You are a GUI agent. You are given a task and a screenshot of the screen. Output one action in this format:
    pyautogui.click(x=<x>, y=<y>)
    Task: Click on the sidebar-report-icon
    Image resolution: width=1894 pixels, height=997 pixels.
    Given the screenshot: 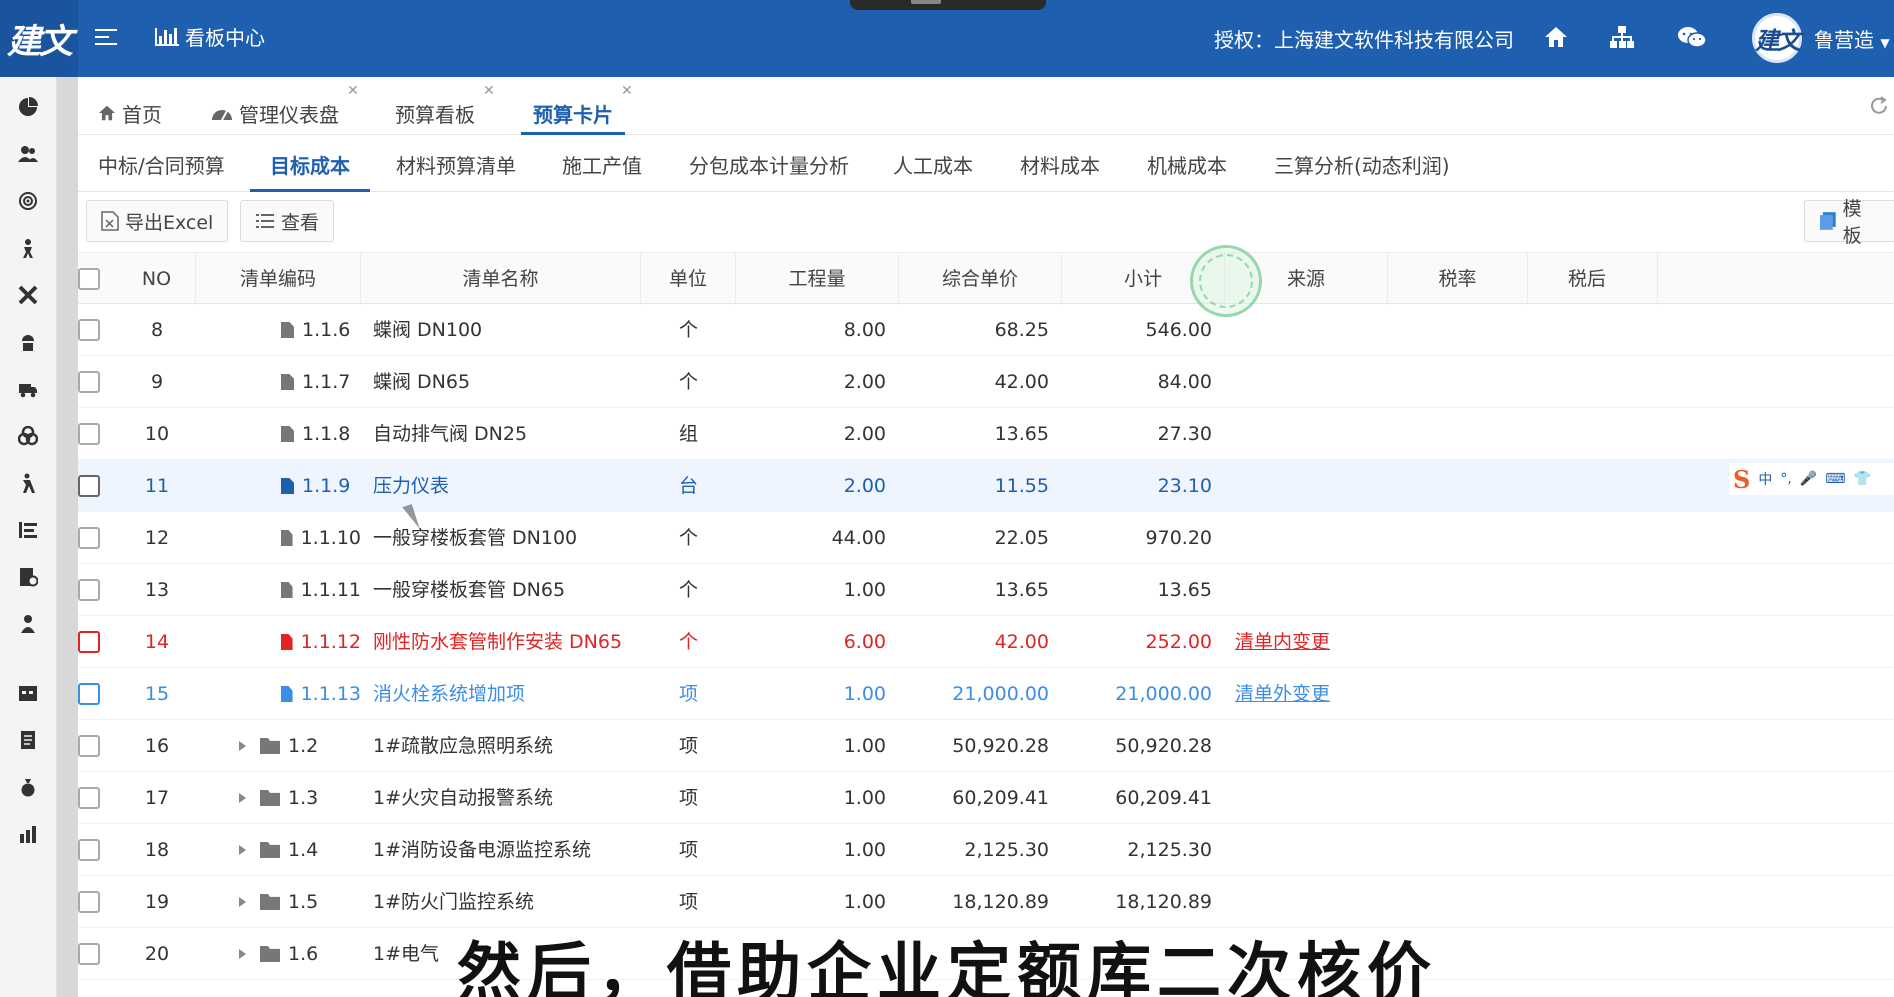 What is the action you would take?
    pyautogui.click(x=28, y=577)
    